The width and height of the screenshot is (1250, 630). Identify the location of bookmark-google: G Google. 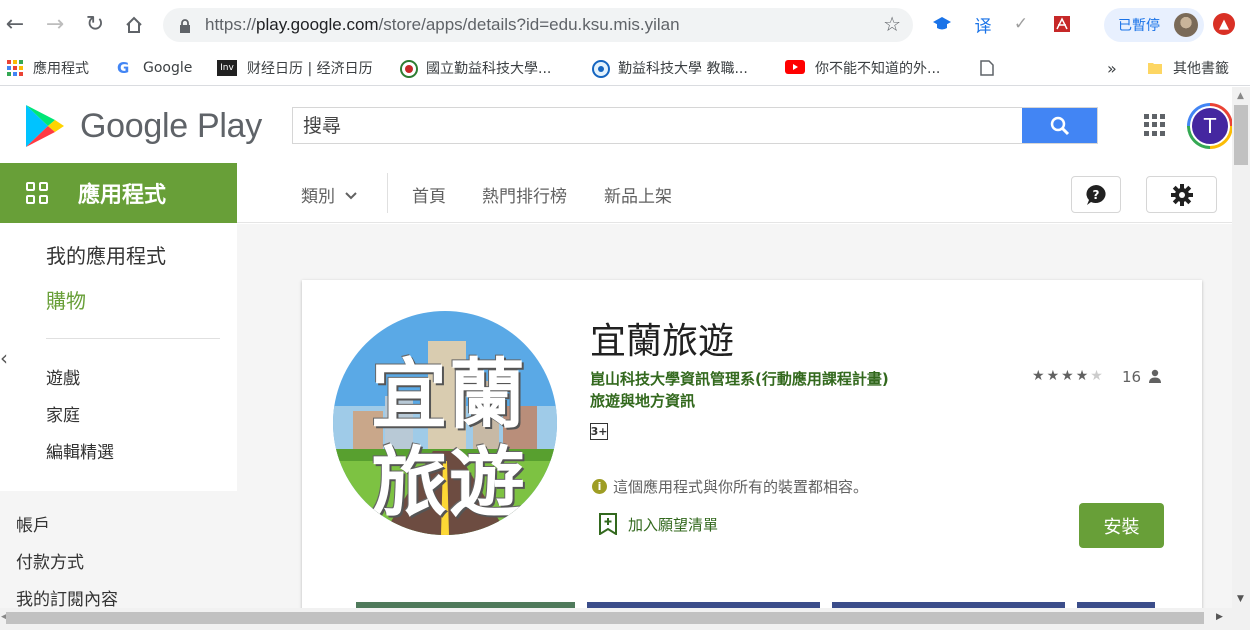
(154, 68).